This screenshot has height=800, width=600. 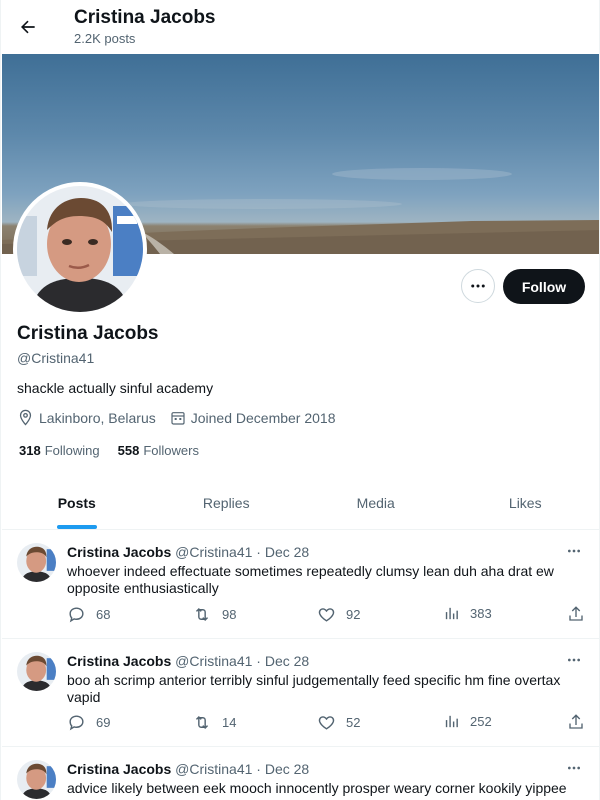 What do you see at coordinates (178, 418) in the screenshot?
I see `calendar-icon` at bounding box center [178, 418].